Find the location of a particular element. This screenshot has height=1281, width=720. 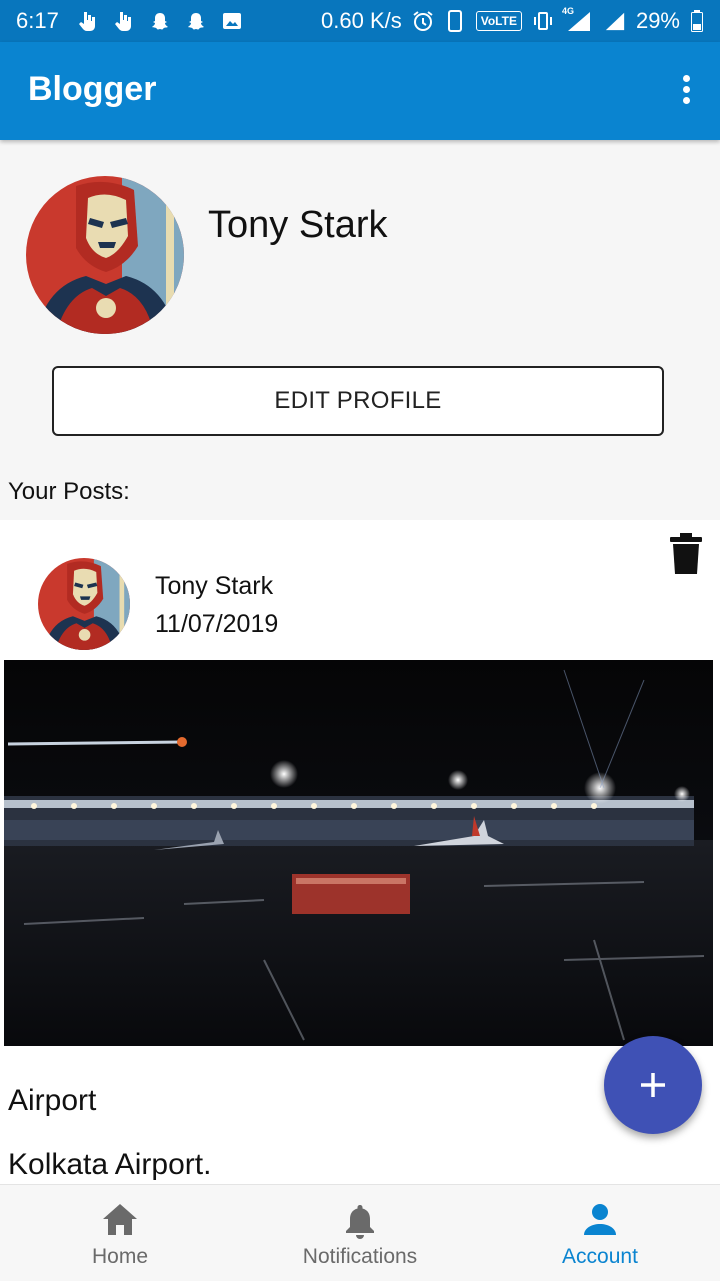

status-bar: 6:17 0.60 K/s VoLTE 4G 29% is located at coordinates (360, 21).